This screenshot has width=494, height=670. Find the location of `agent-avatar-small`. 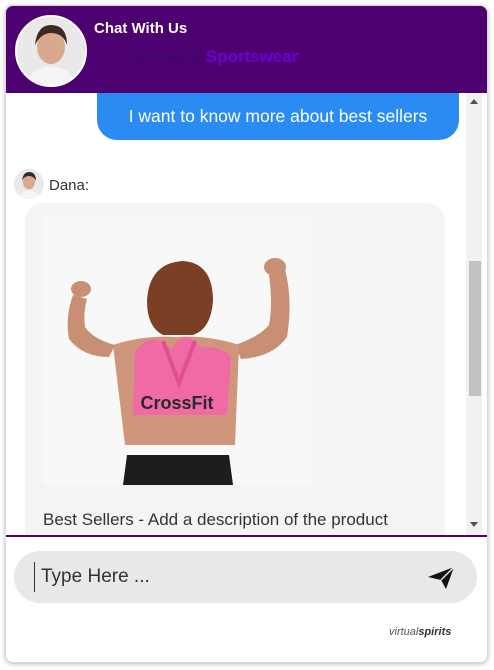

agent-avatar-small is located at coordinates (29, 184).